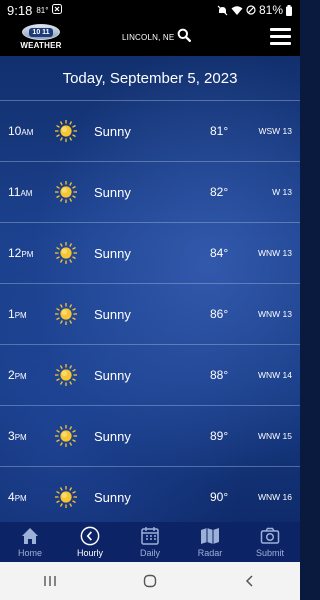  What do you see at coordinates (270, 10) in the screenshot?
I see `battery-percent: 81%` at bounding box center [270, 10].